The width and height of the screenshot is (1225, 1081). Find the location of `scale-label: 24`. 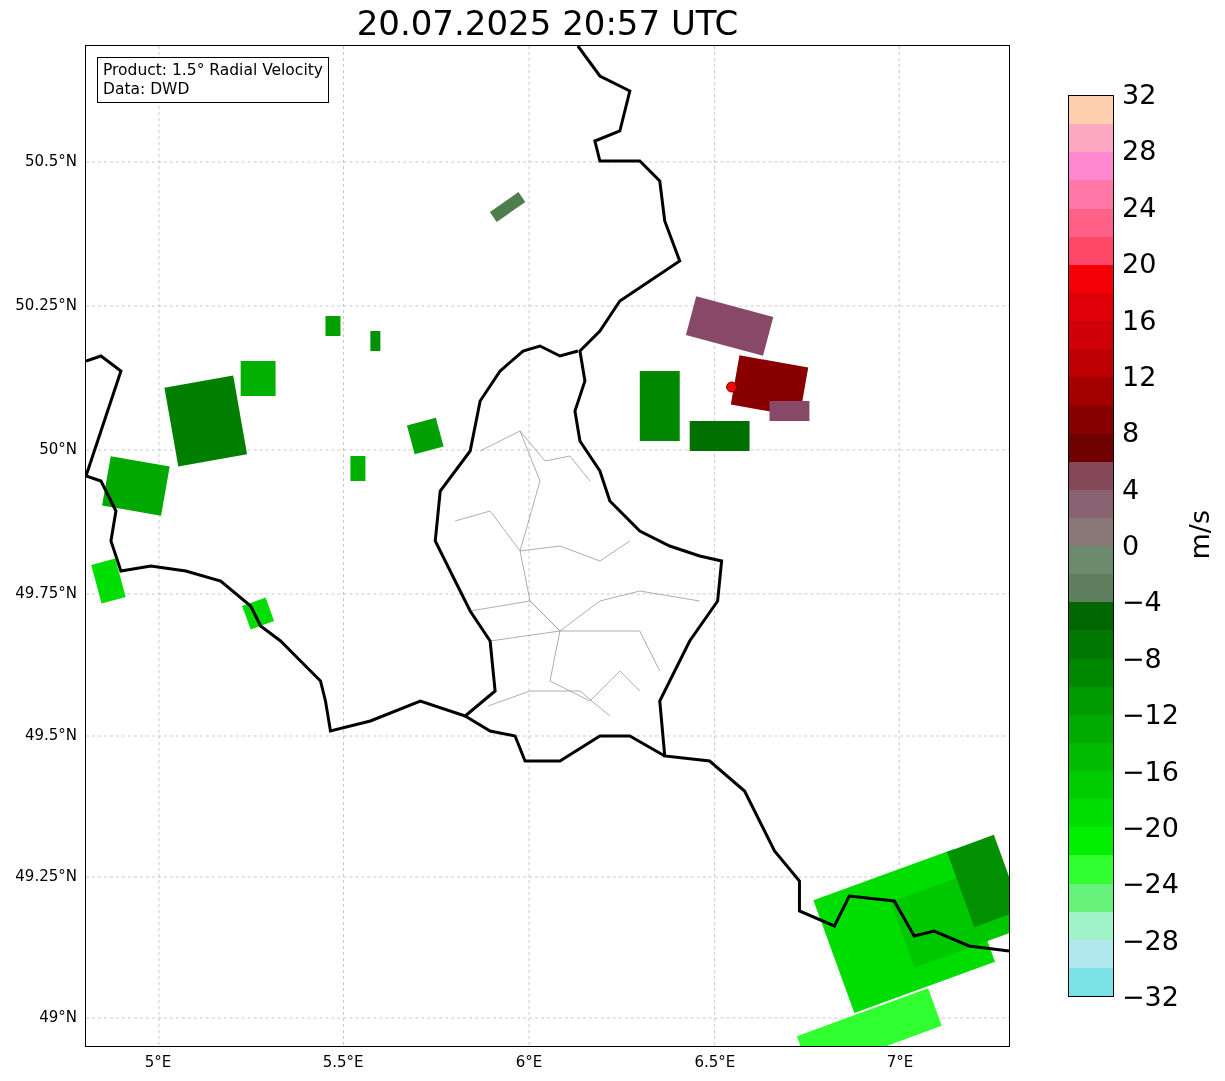

scale-label: 24 is located at coordinates (1139, 207).